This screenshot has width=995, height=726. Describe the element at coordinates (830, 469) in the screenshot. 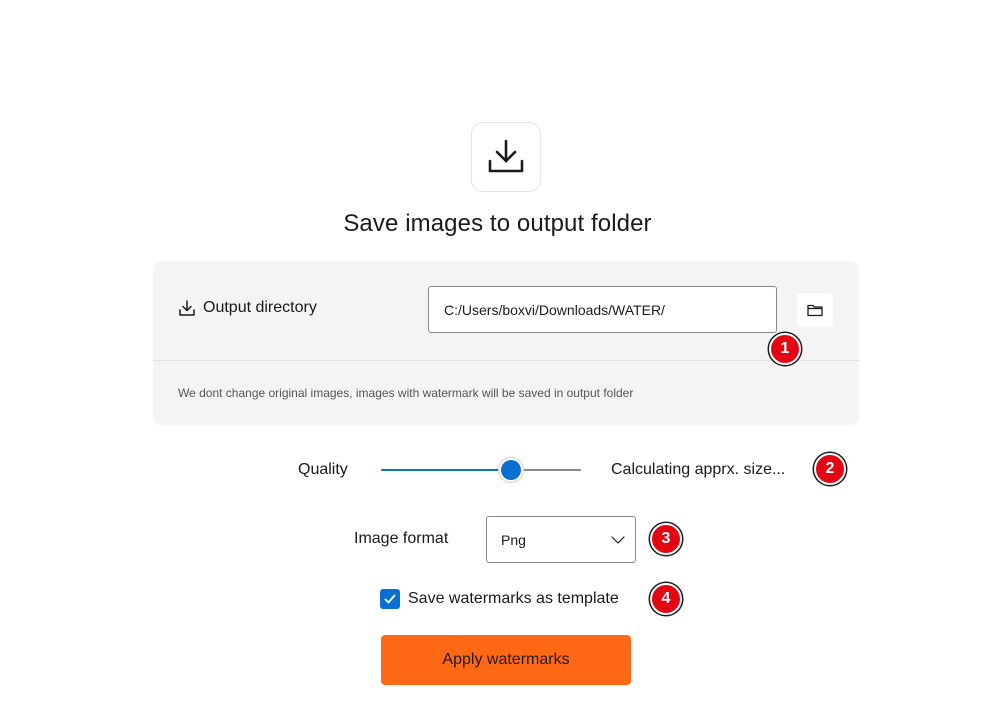

I see `annotation-badge-2: 2` at that location.